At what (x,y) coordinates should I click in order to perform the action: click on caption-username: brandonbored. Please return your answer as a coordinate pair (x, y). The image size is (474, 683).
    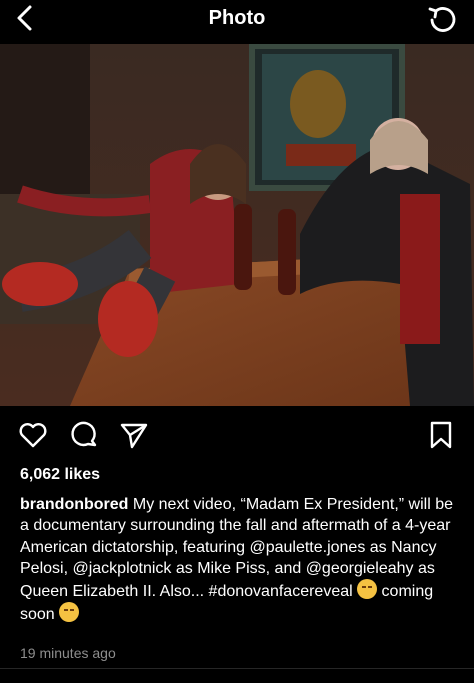
    Looking at the image, I should click on (74, 504).